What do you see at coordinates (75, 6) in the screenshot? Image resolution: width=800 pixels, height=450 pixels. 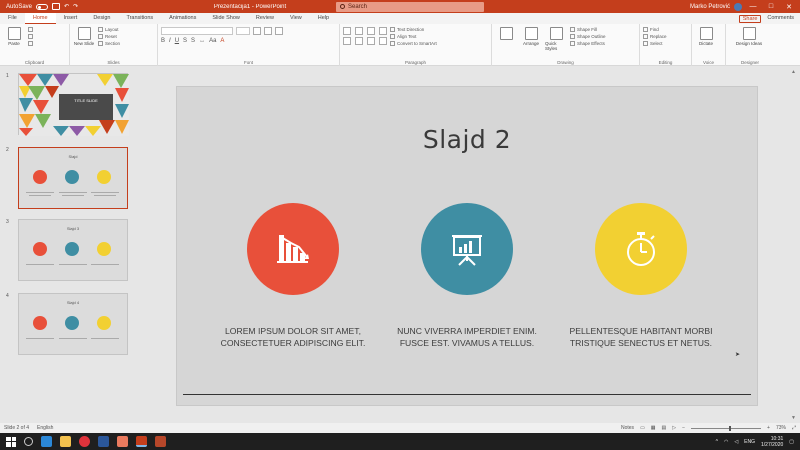 I see `redo-icon: ↷` at bounding box center [75, 6].